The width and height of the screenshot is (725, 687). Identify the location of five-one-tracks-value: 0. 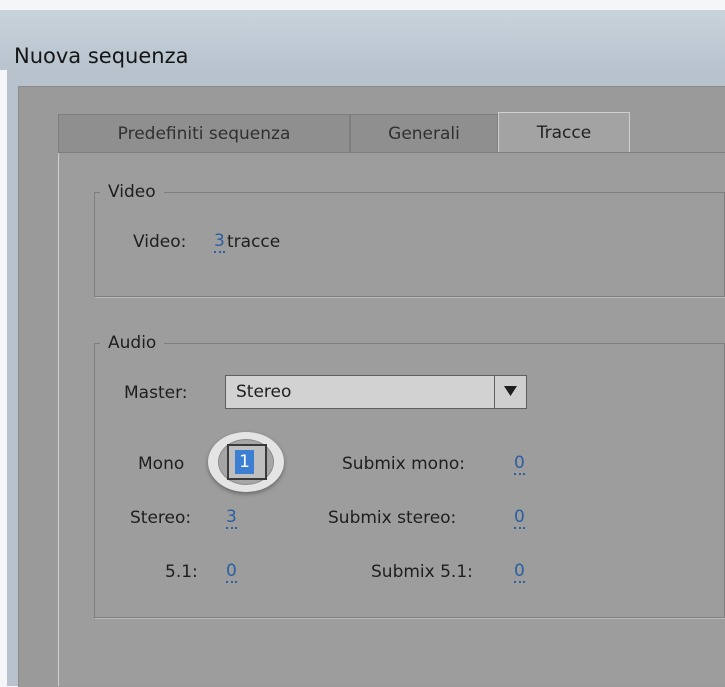
(231, 572).